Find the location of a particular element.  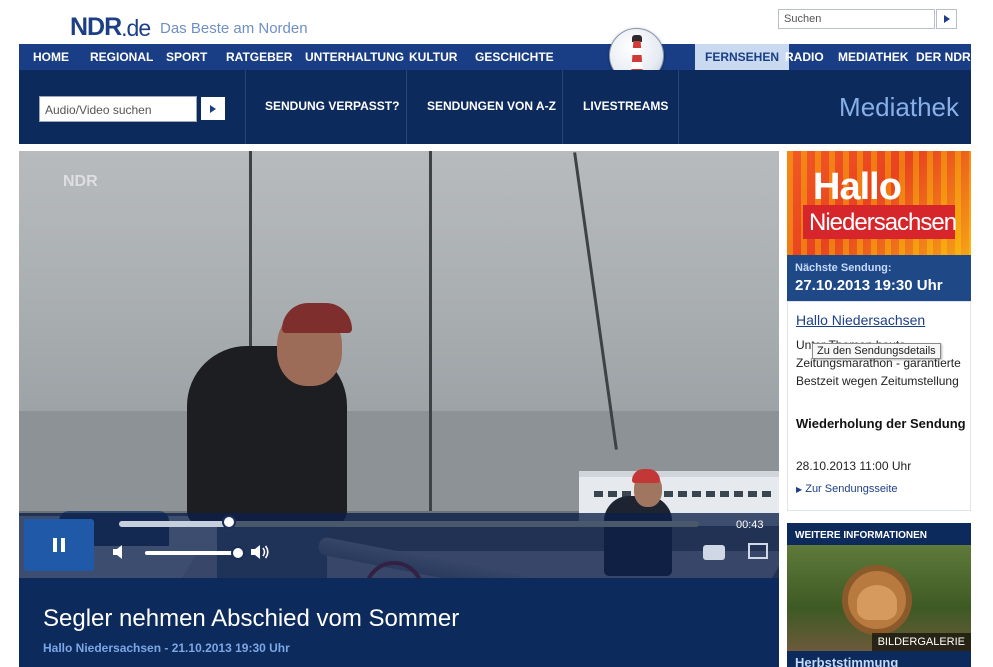

more-info-label: WEITERE INFORMATIONEN is located at coordinates (861, 535).